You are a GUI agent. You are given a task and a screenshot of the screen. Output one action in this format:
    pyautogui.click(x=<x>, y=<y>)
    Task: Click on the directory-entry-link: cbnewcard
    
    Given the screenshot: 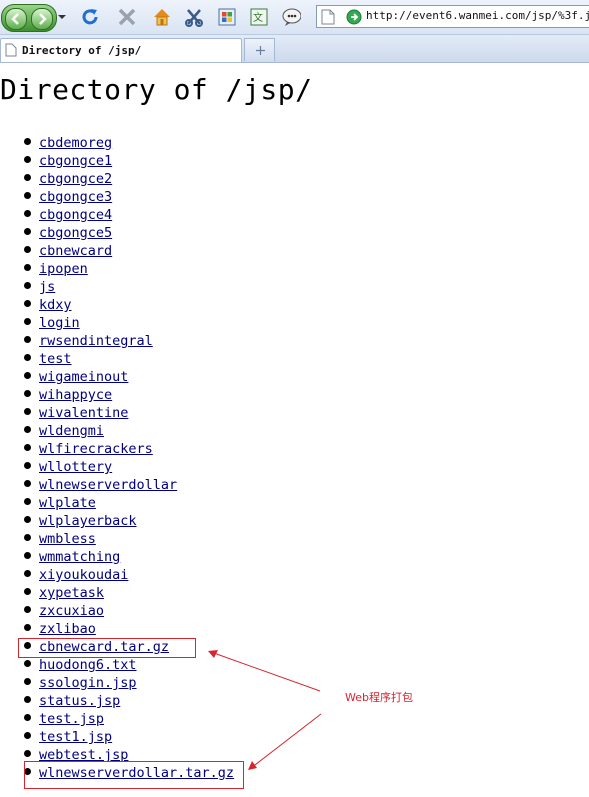 What is the action you would take?
    pyautogui.click(x=75, y=251)
    